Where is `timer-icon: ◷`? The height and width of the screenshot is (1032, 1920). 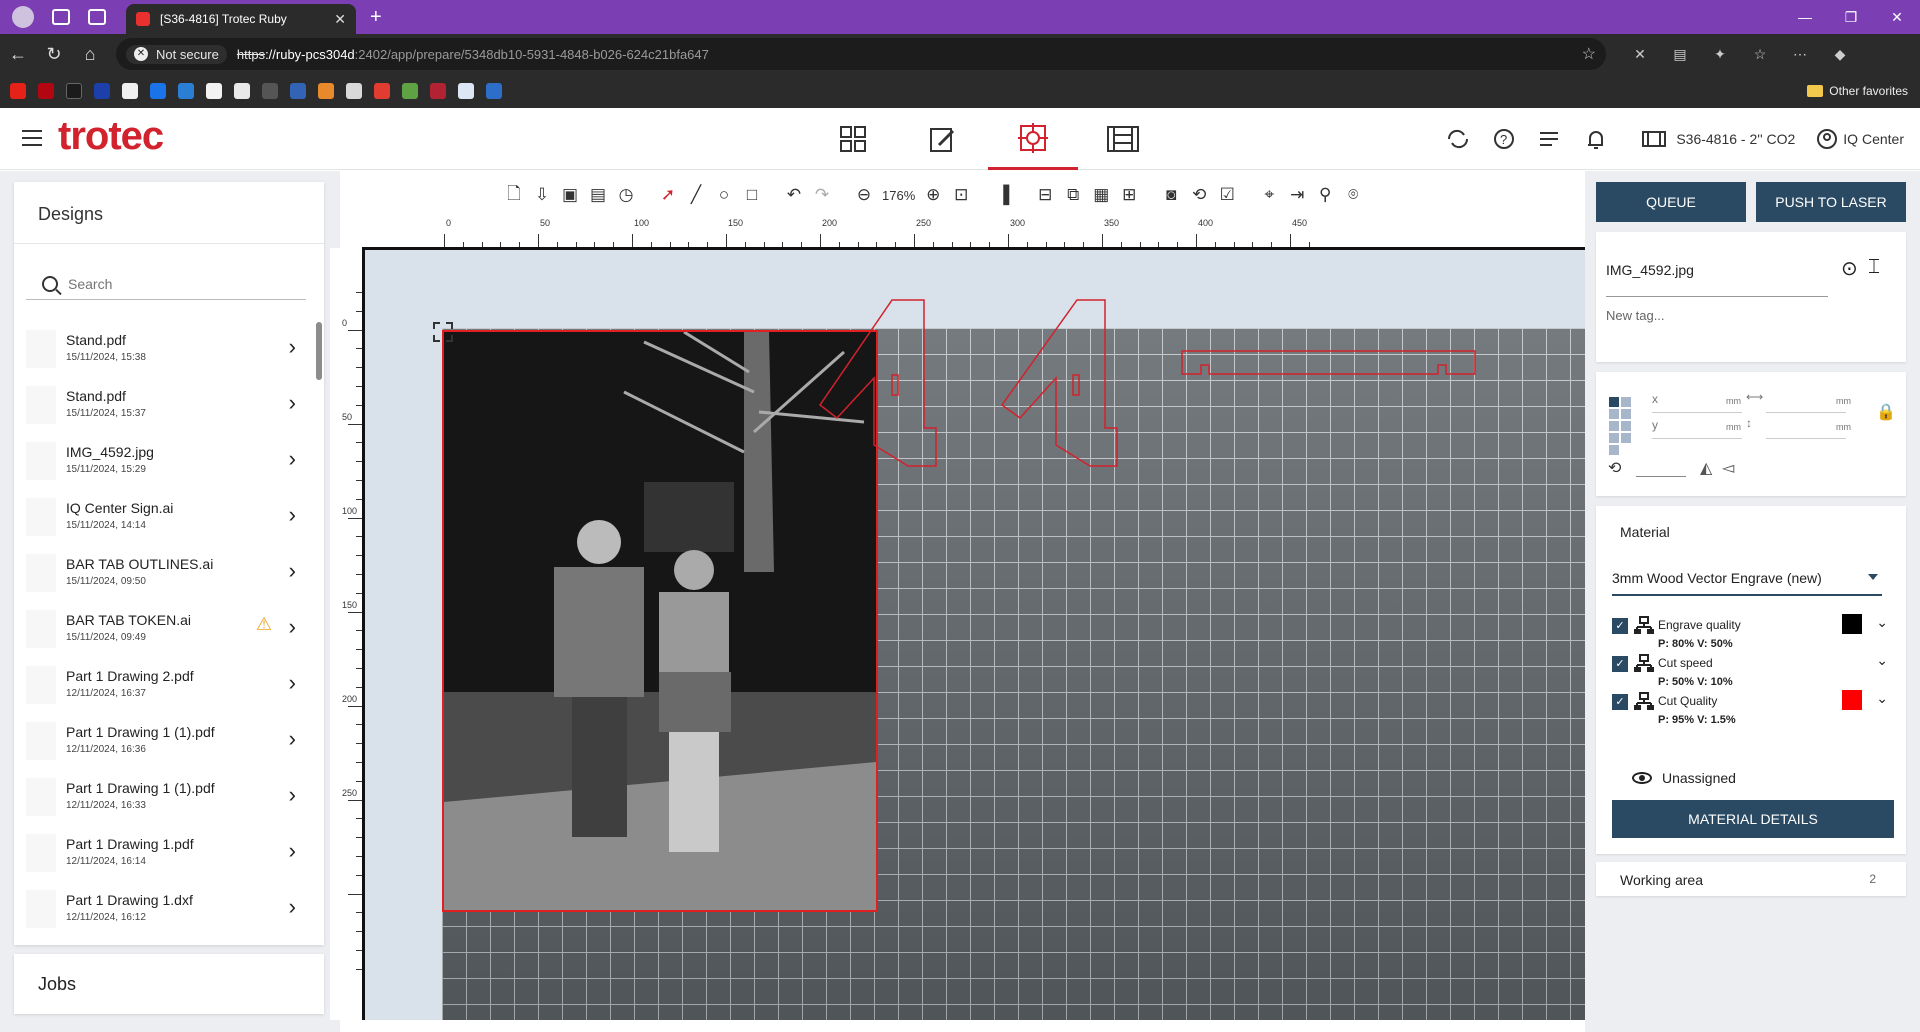
timer-icon: ◷ is located at coordinates (626, 195).